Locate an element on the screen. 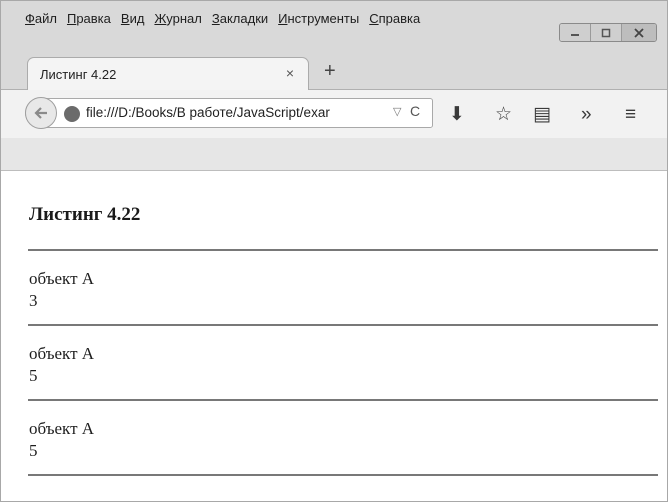 The image size is (668, 502). window-controls is located at coordinates (608, 32).